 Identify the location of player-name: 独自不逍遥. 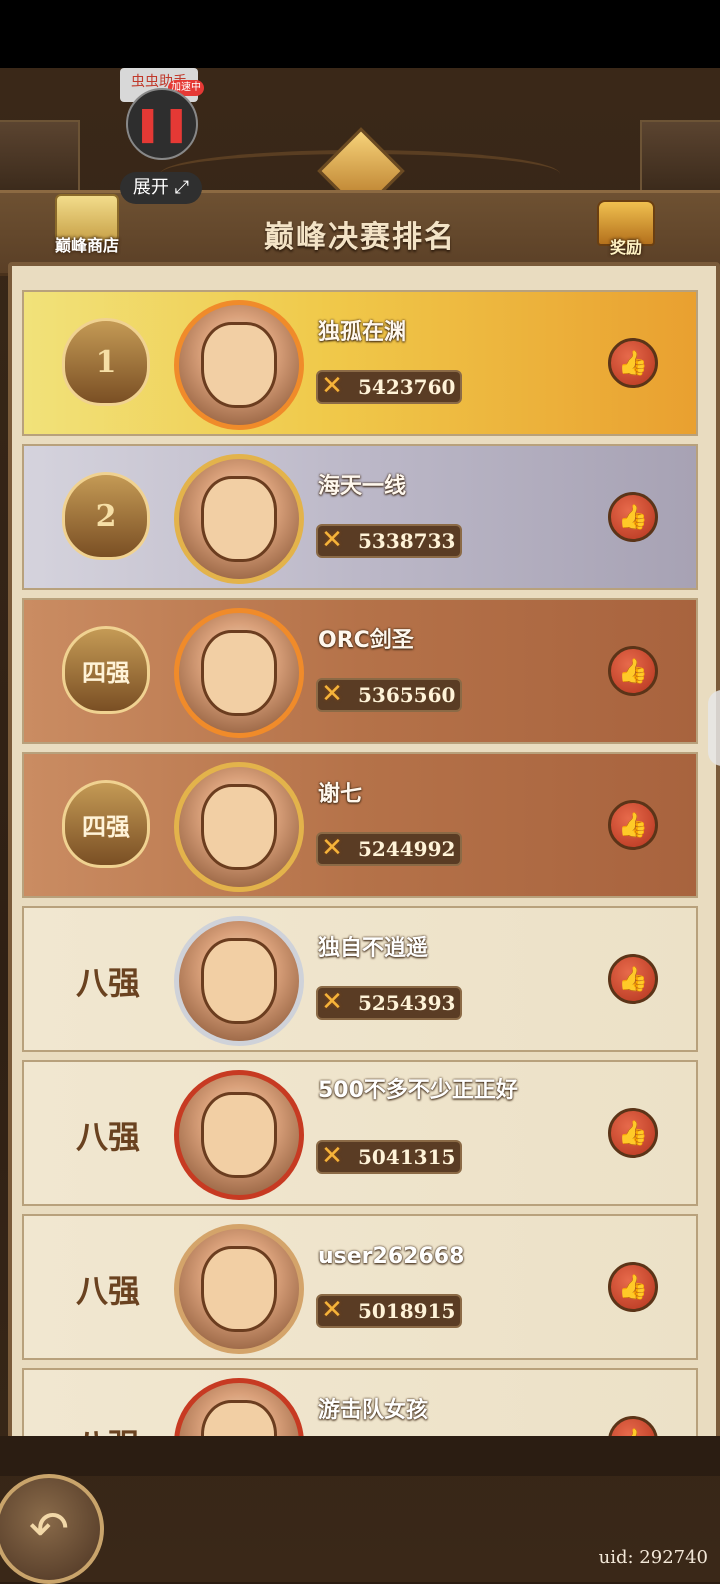
(373, 948).